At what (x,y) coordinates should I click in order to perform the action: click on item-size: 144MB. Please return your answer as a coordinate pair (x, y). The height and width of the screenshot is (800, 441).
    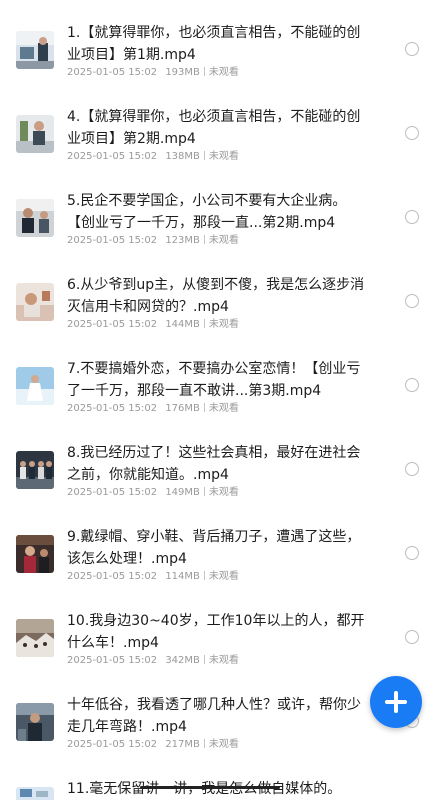
    Looking at the image, I should click on (182, 324).